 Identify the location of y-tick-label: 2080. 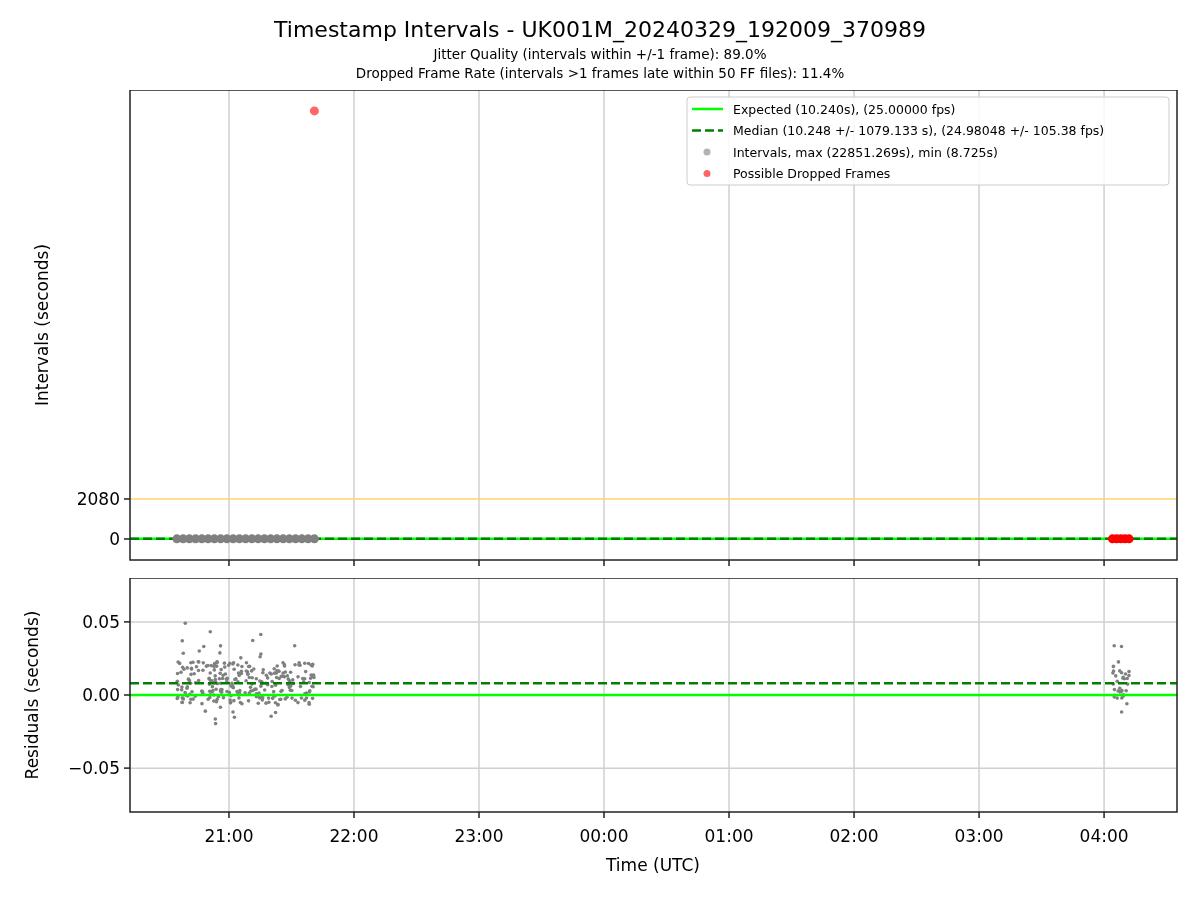
(98, 499).